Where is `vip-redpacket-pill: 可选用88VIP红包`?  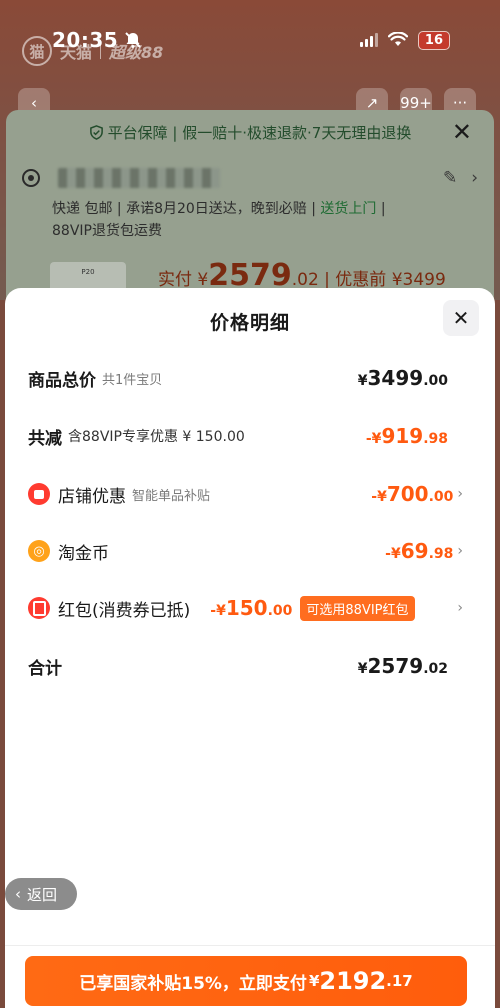 vip-redpacket-pill: 可选用88VIP红包 is located at coordinates (357, 608).